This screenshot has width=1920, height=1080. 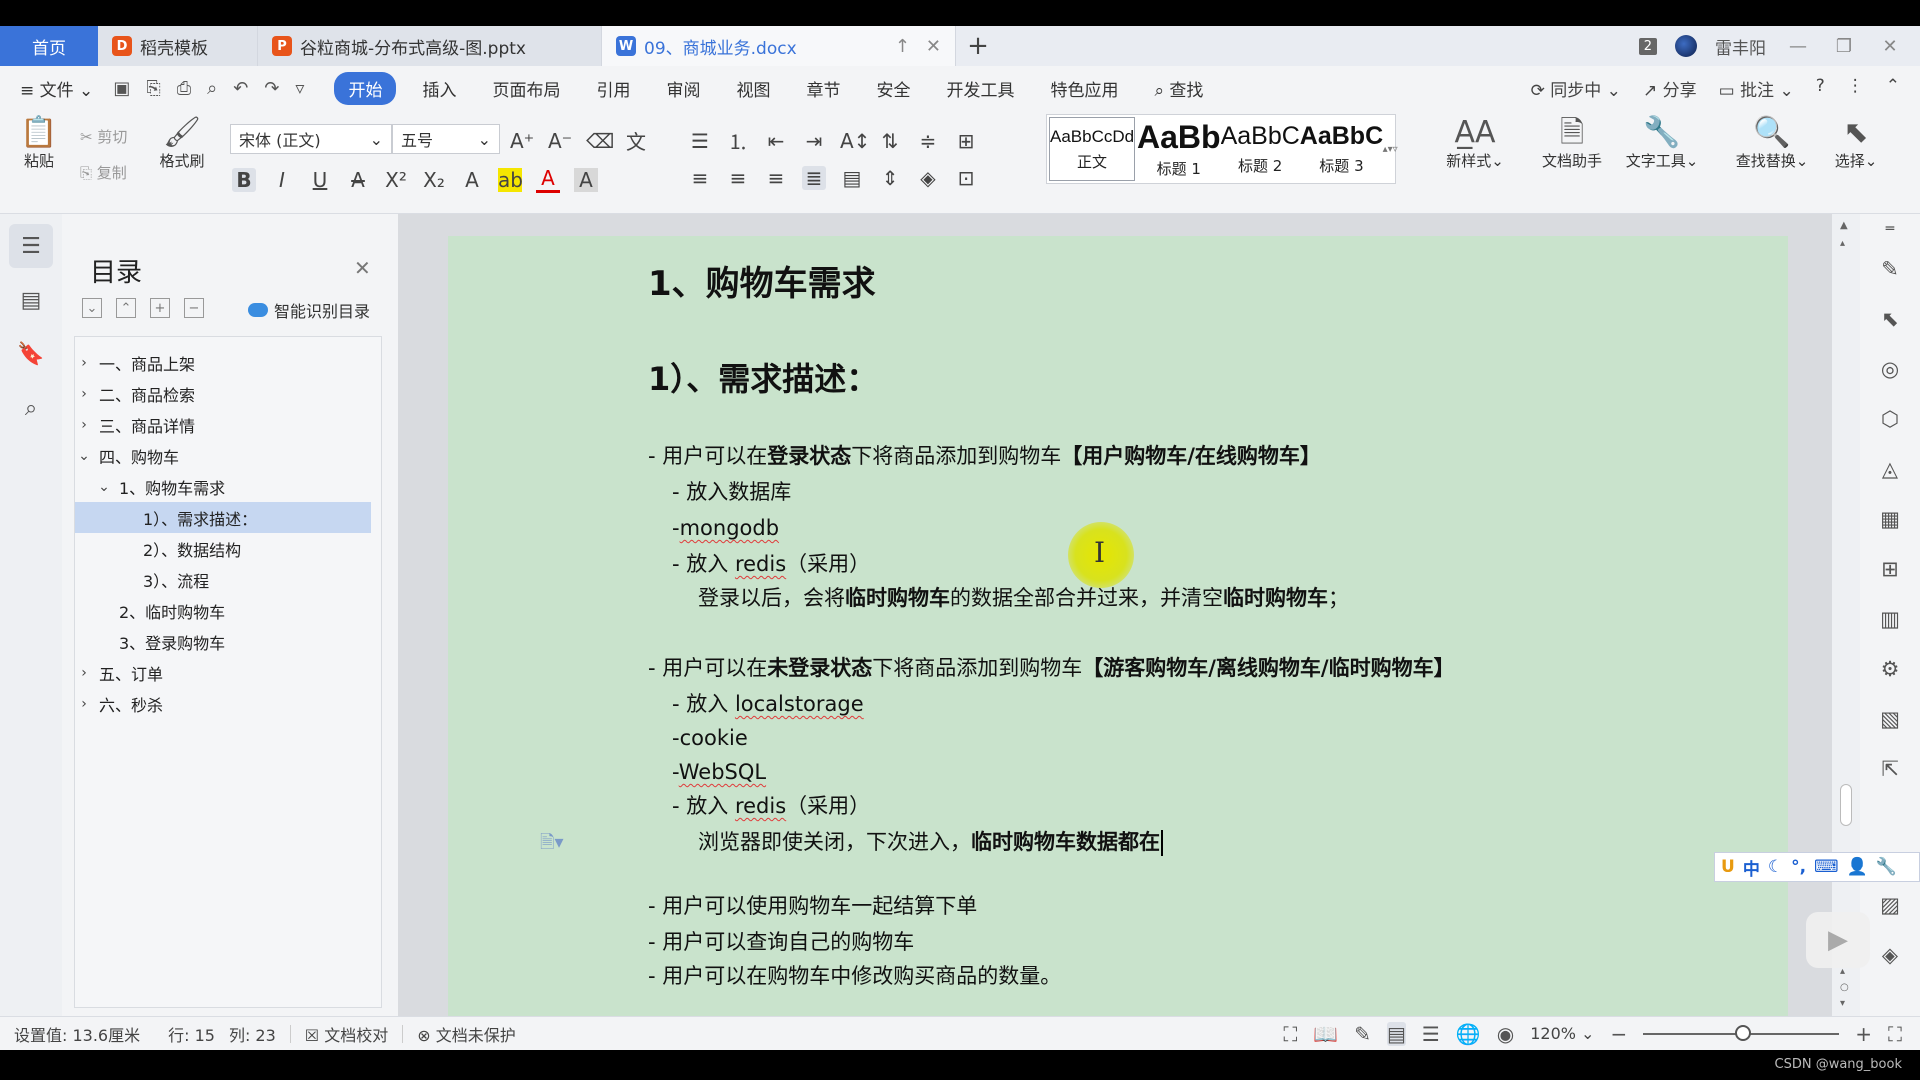 I want to click on close-icon: ✕, so click(x=362, y=268).